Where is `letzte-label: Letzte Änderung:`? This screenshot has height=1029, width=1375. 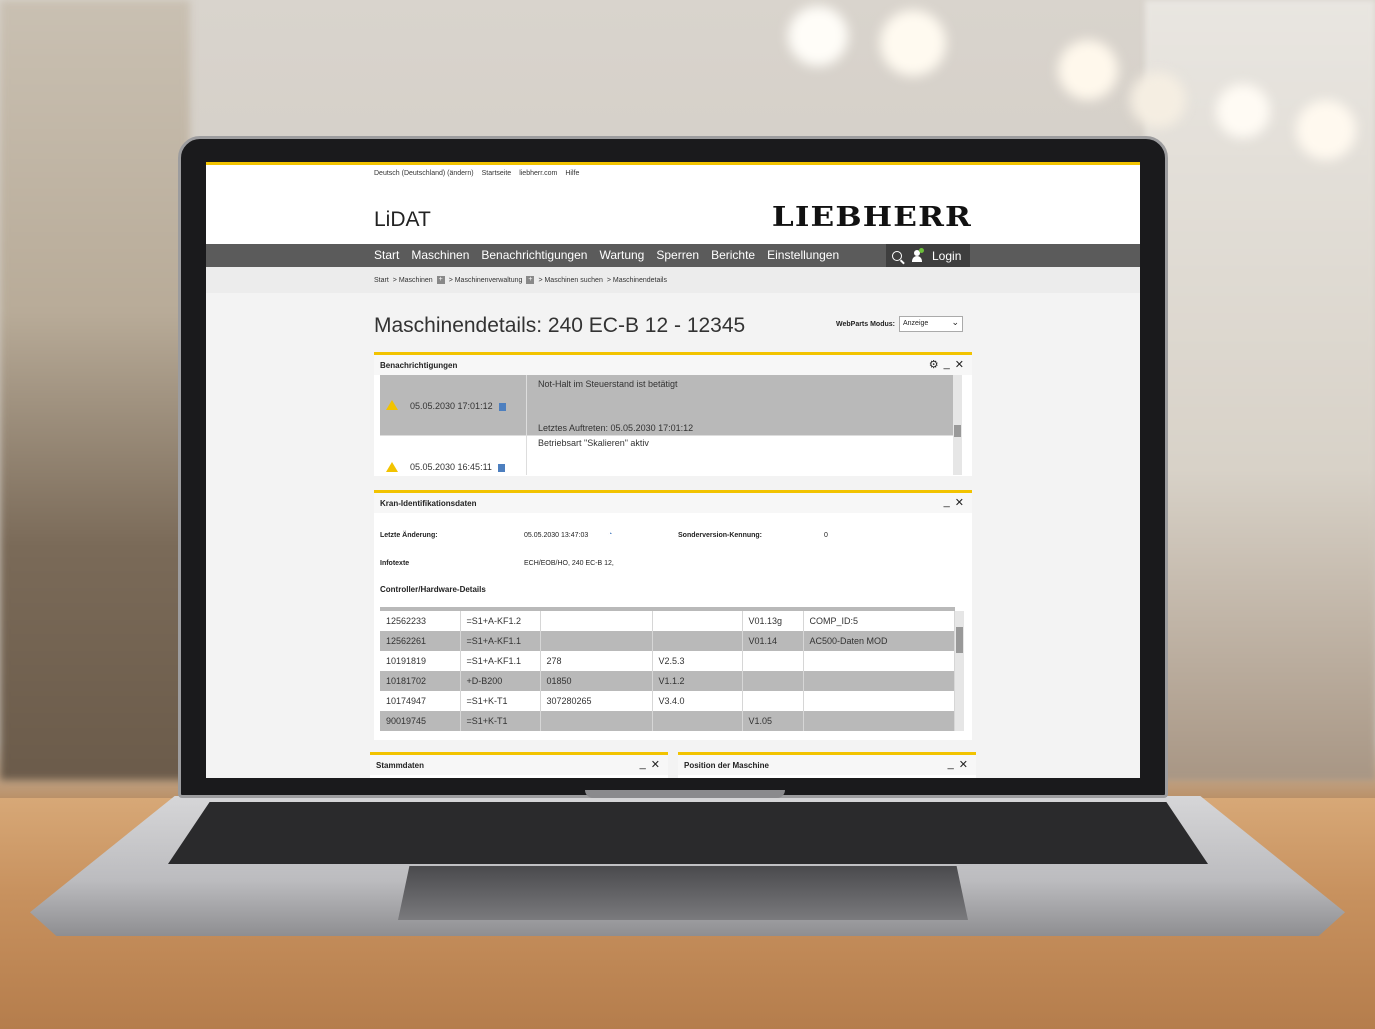
letzte-label: Letzte Änderung: is located at coordinates (409, 535).